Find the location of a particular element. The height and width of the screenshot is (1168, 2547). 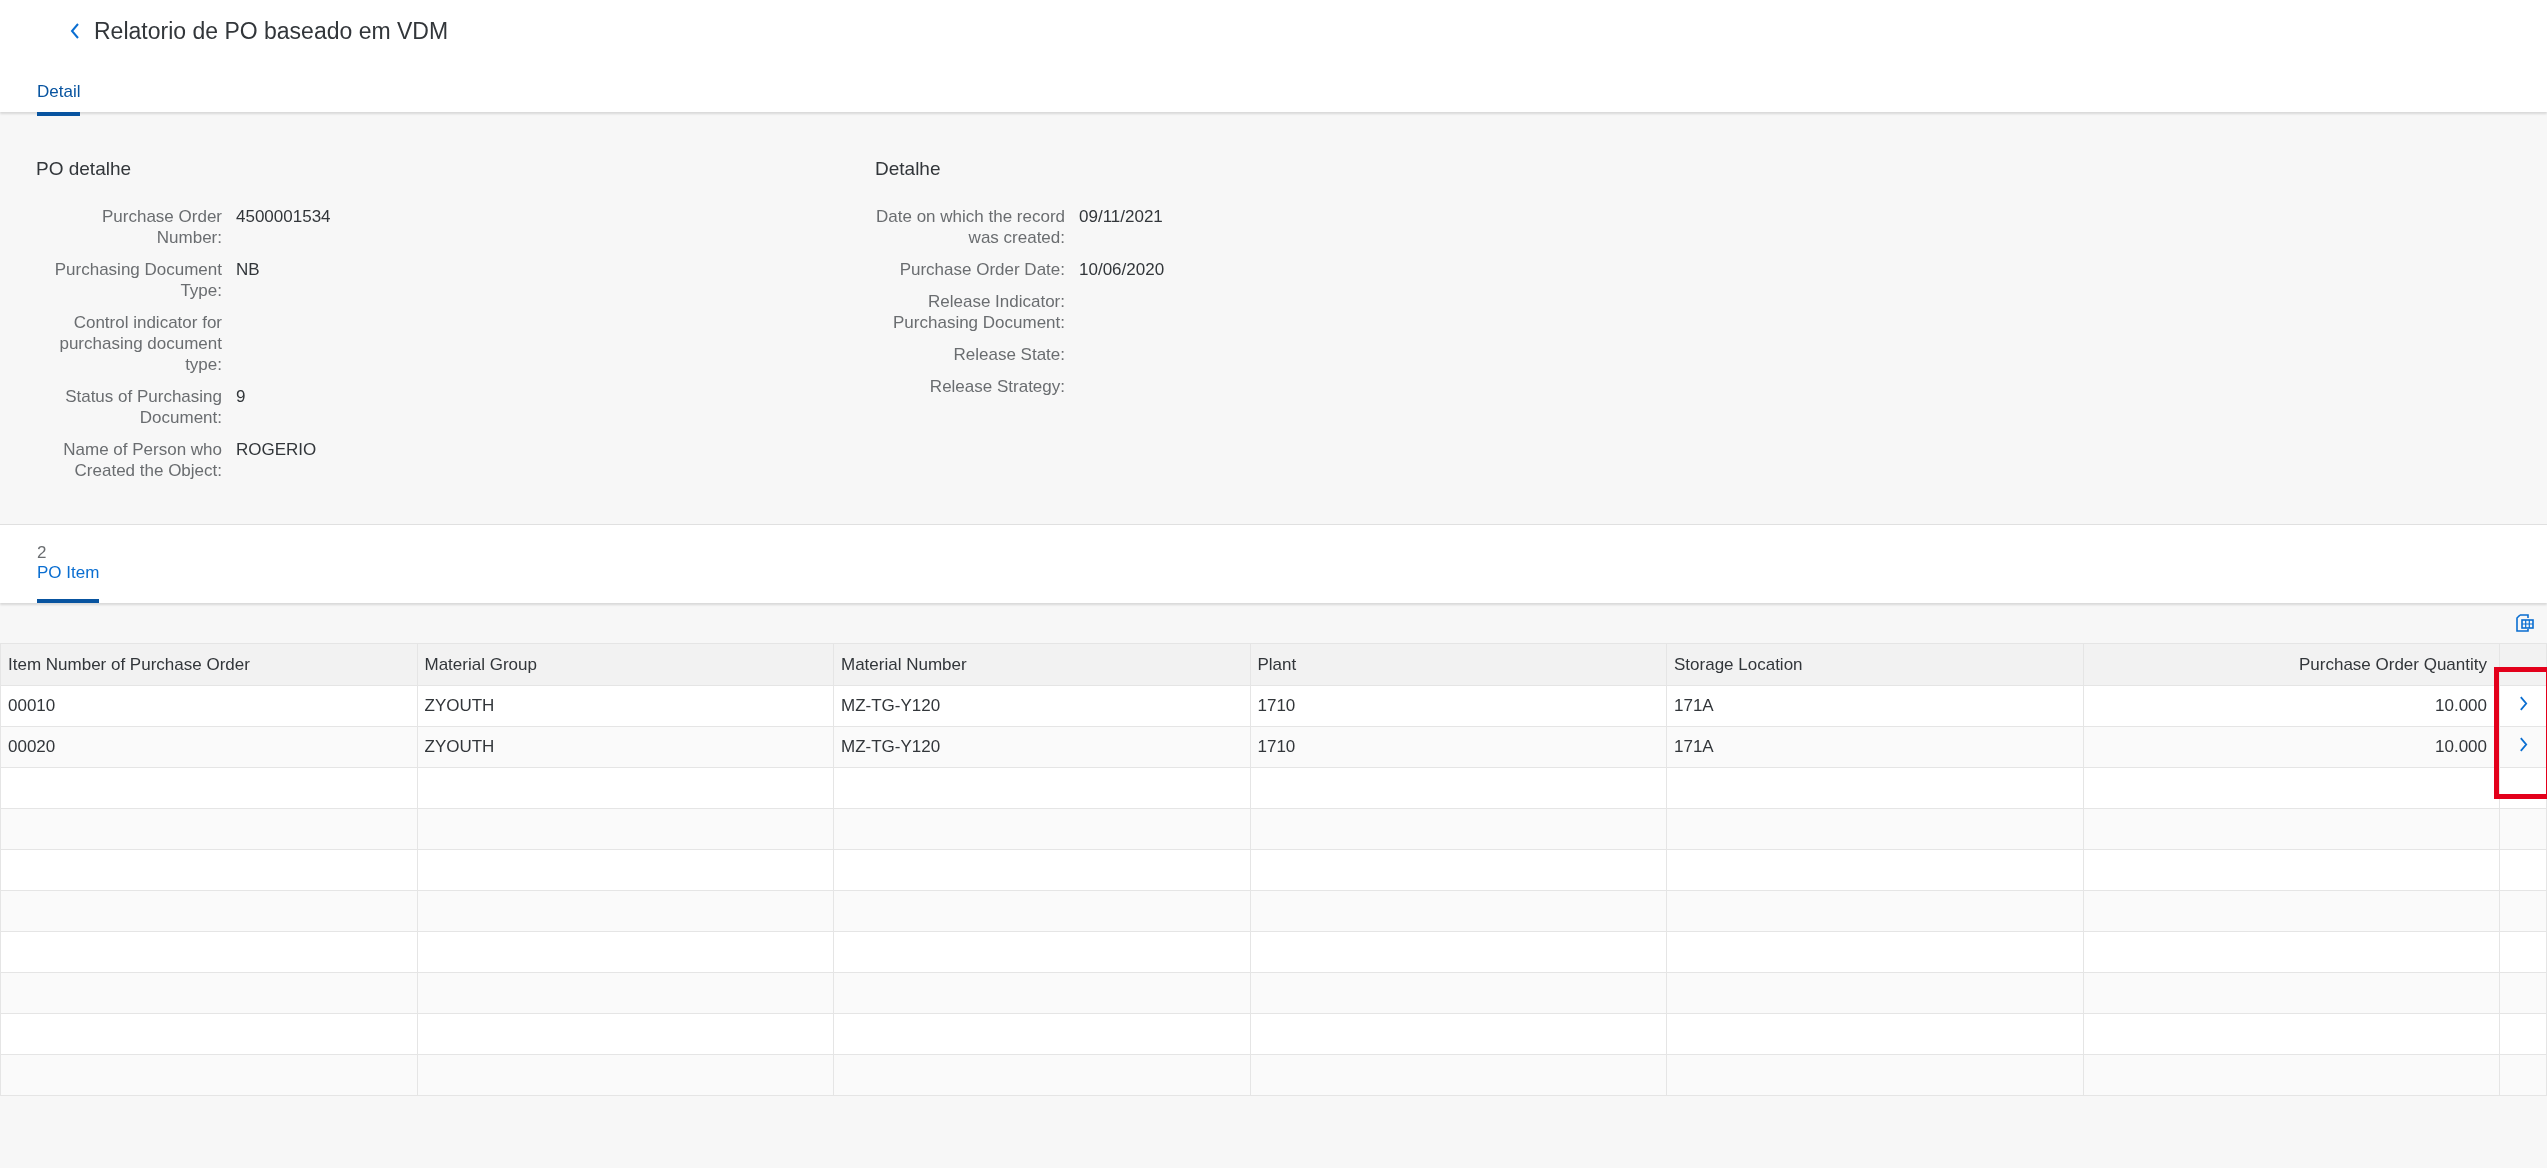

column-header: Purchase Order Quantity is located at coordinates (2291, 664).